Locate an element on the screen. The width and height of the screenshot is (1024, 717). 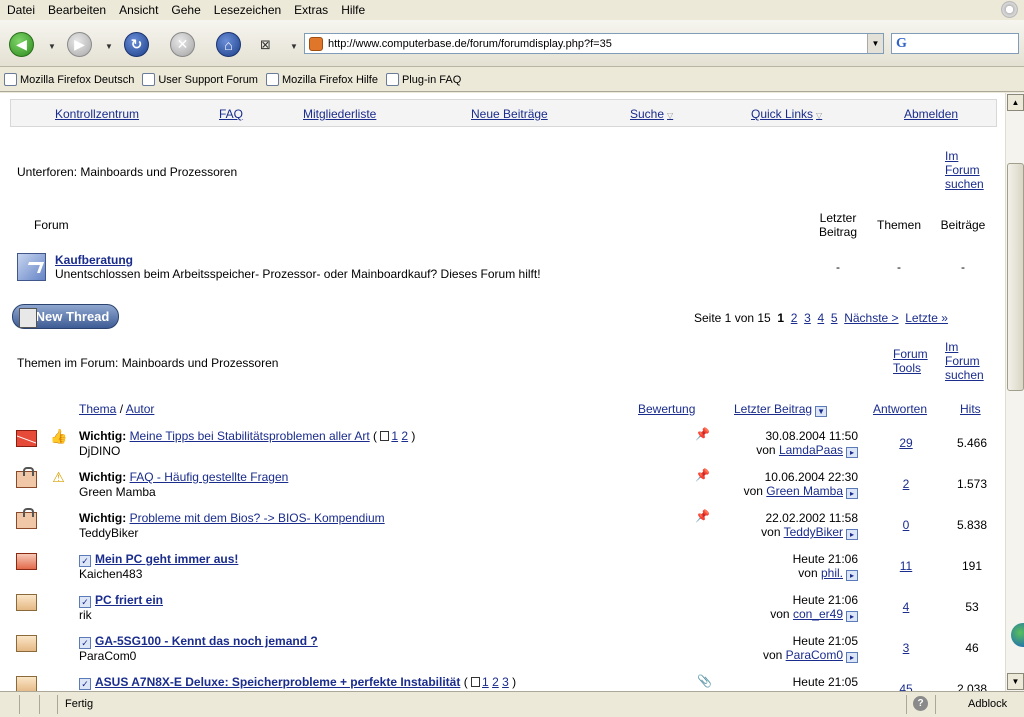
nav-neue-beitraege: Neue Beiträge is located at coordinates (509, 114).